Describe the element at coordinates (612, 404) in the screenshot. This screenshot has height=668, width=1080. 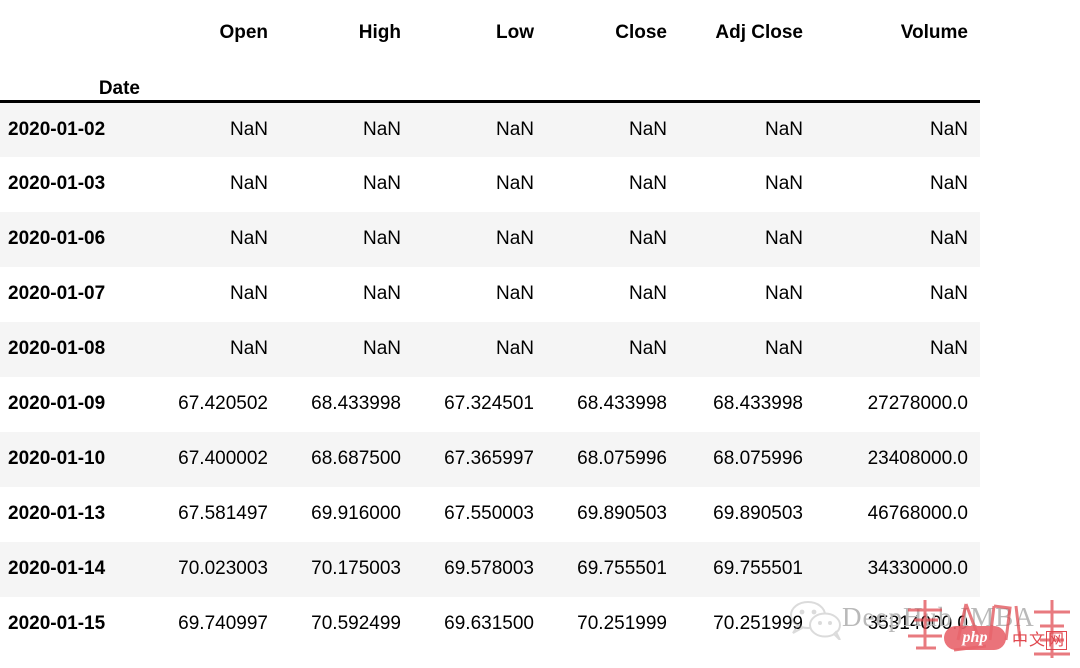
I see `cell-close: 68.433998` at that location.